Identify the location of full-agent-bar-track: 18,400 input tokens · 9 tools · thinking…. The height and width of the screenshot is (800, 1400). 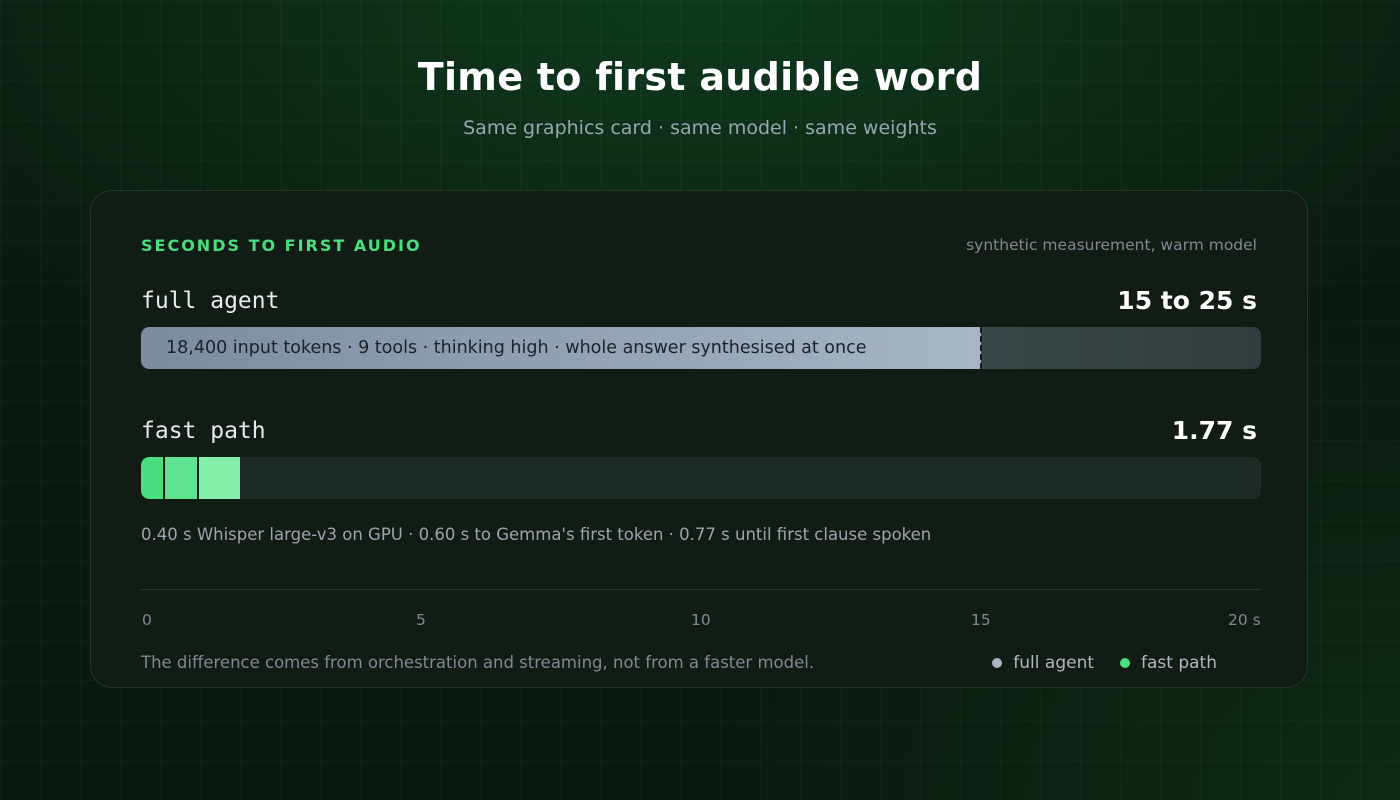
(701, 348).